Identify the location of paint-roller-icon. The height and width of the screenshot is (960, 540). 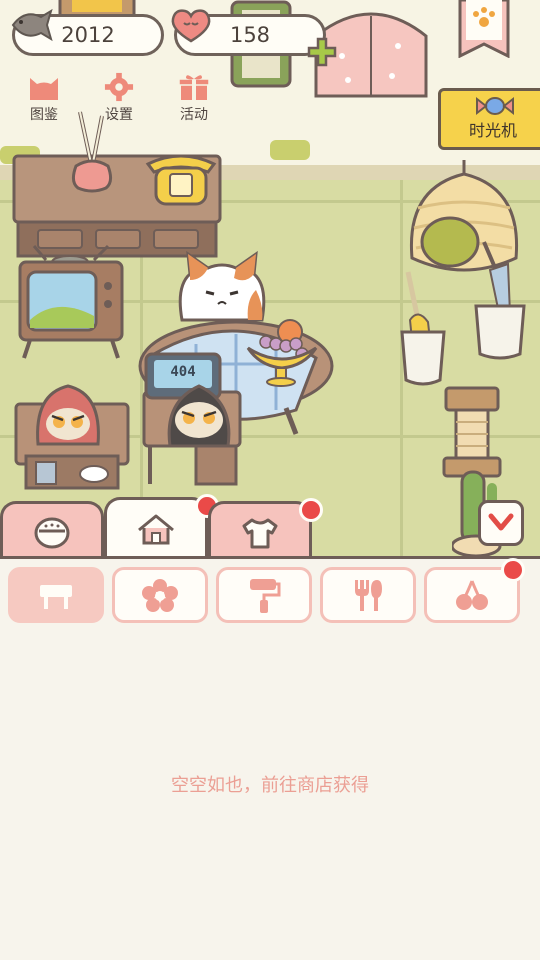
(265, 596).